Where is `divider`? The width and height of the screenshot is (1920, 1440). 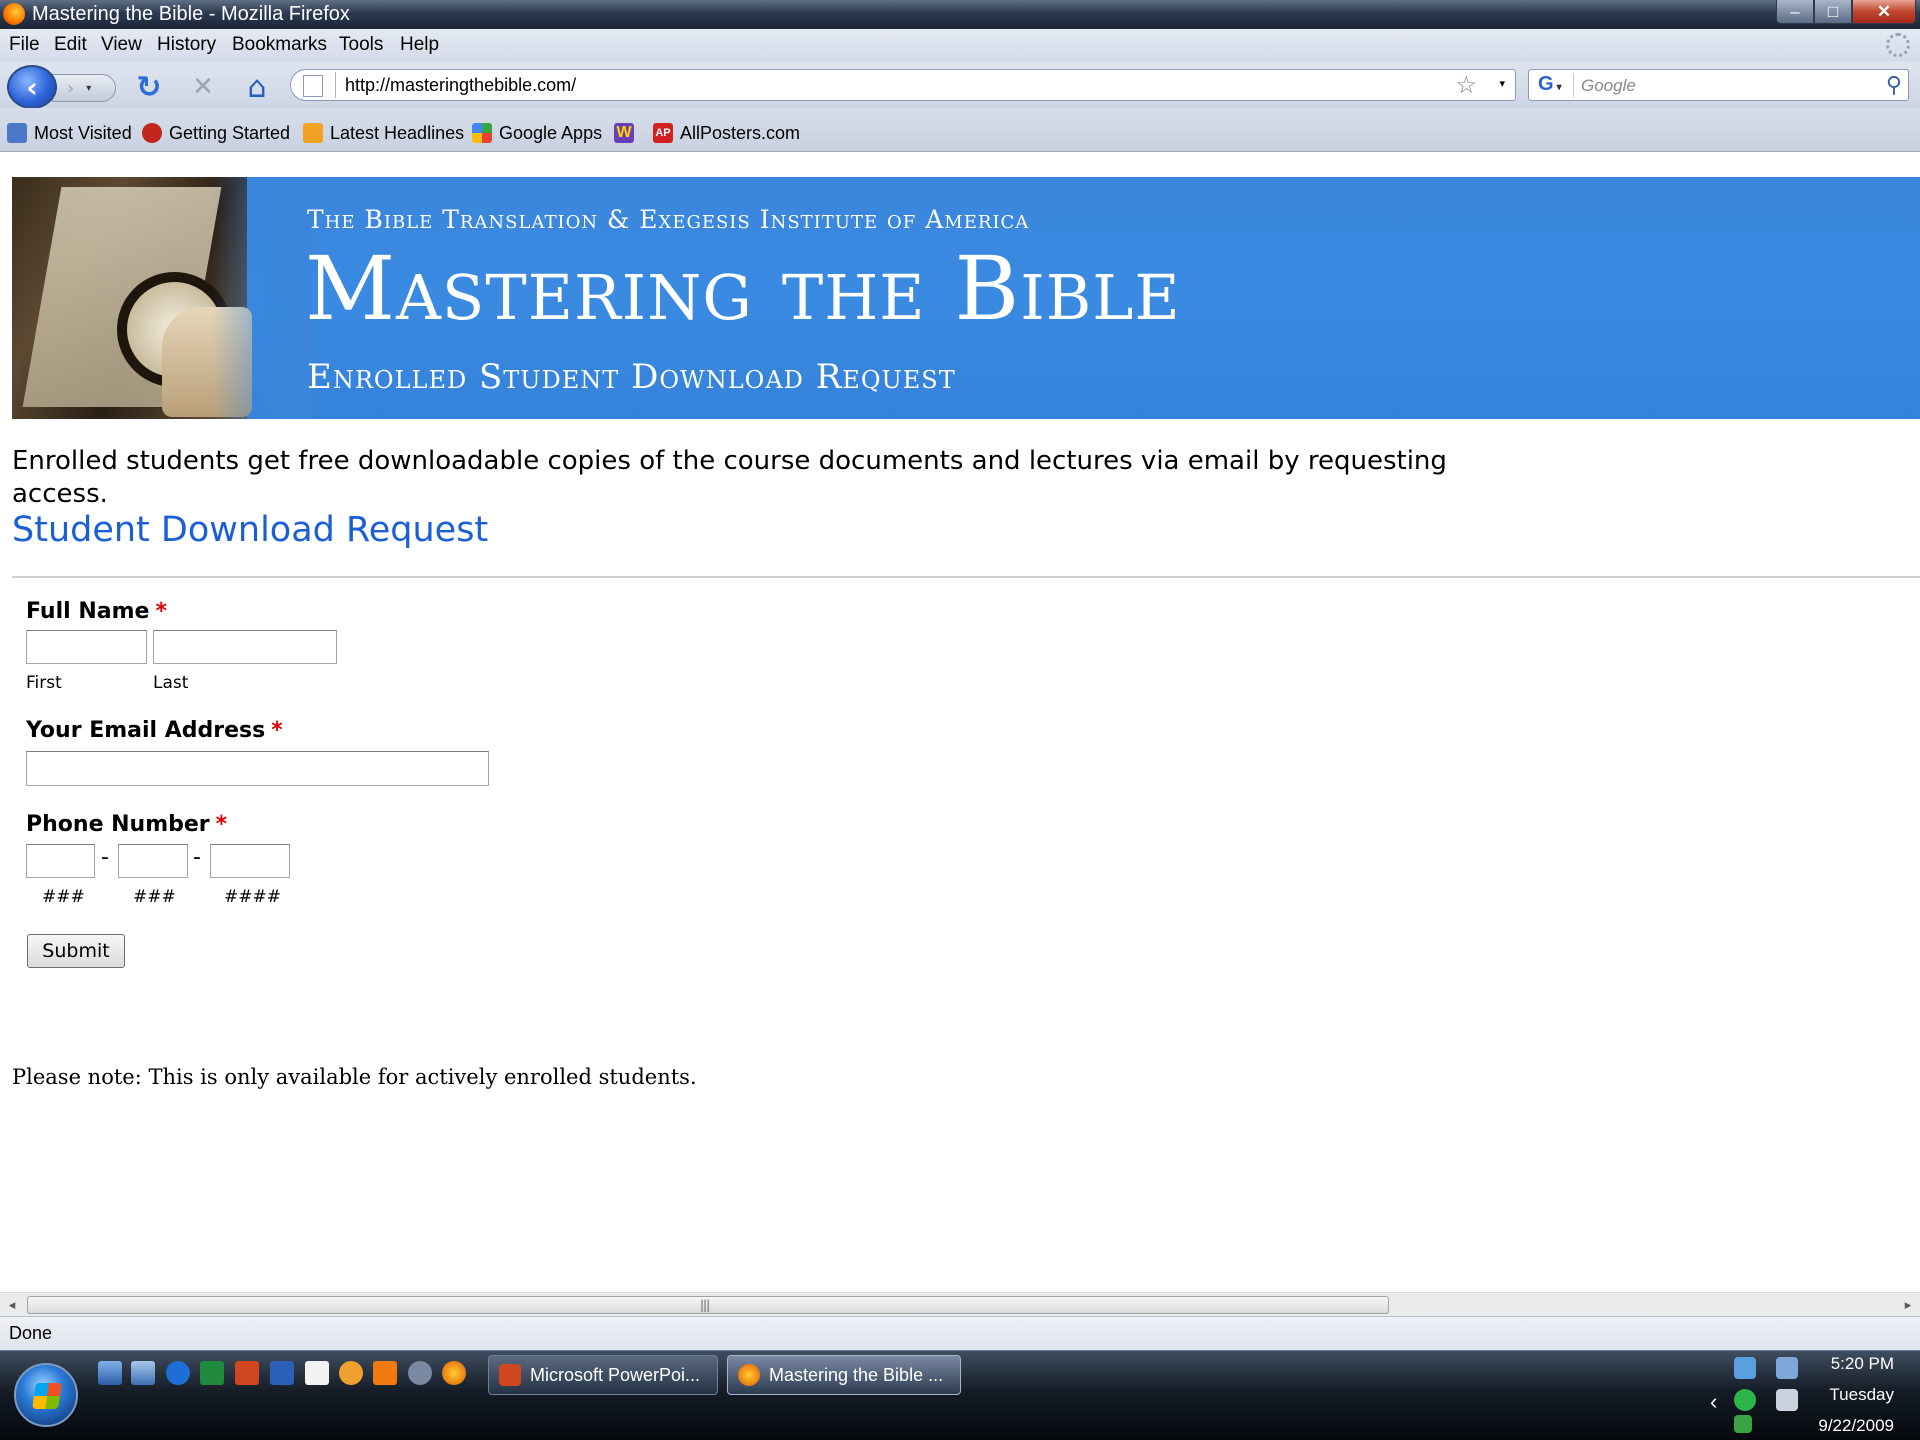 divider is located at coordinates (966, 577).